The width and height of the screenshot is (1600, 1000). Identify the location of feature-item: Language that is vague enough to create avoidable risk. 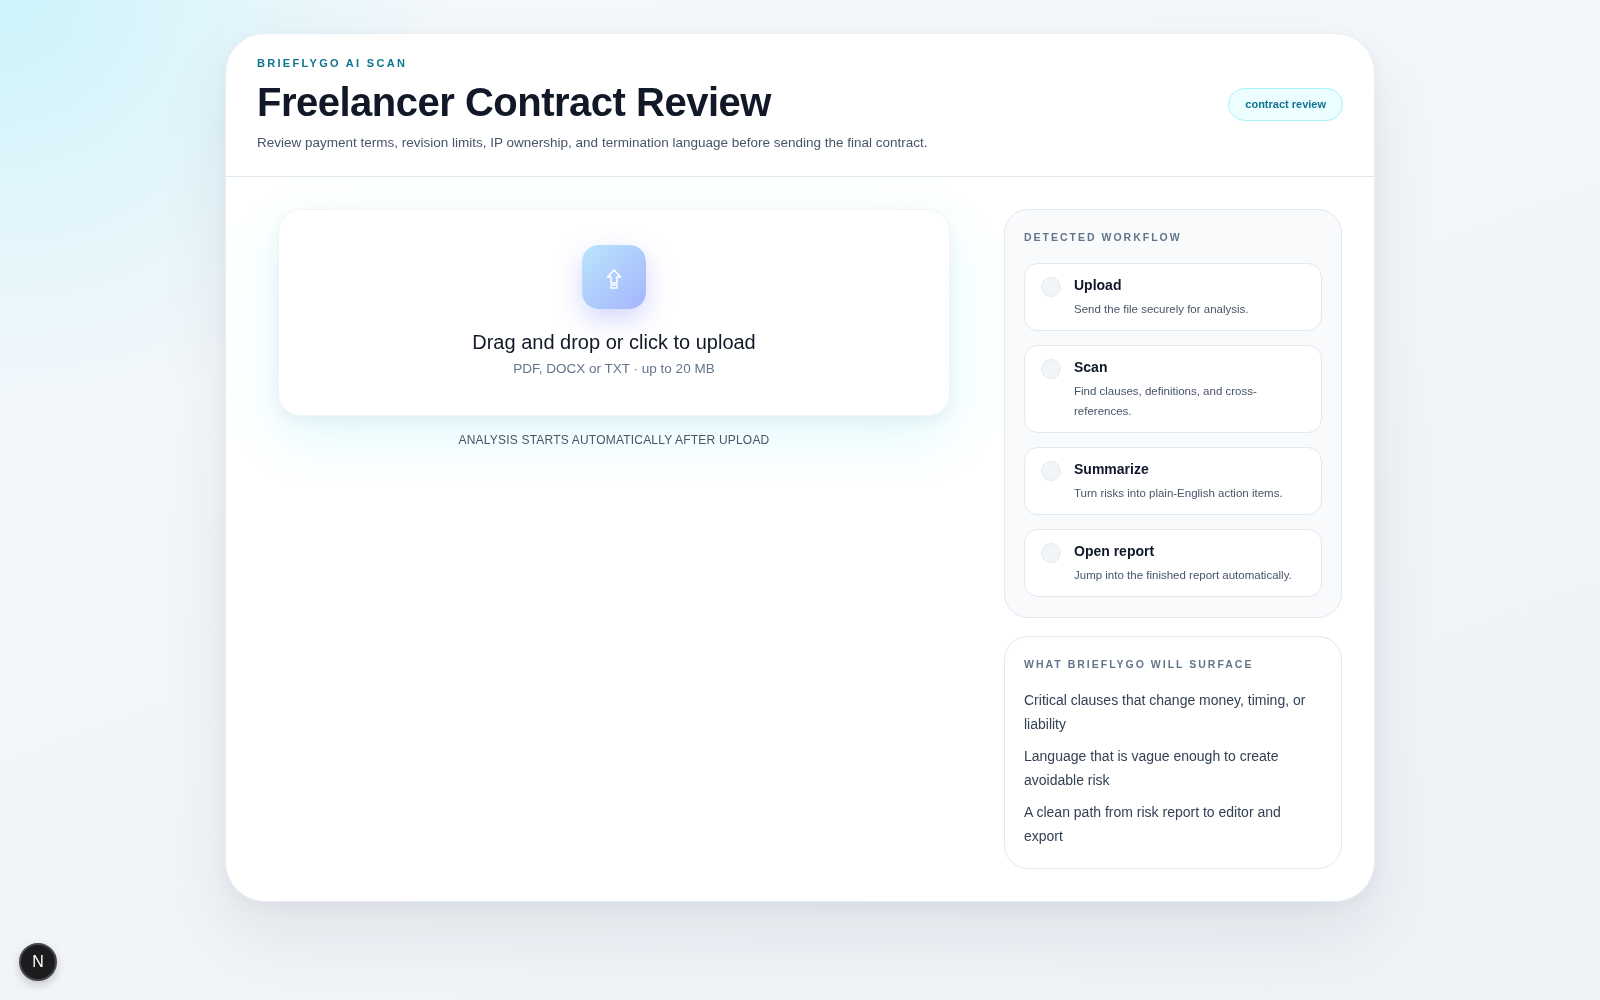
(1152, 768).